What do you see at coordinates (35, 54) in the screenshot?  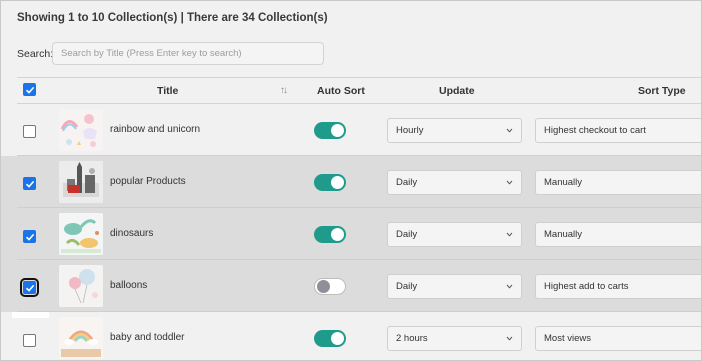 I see `search-label: Search:` at bounding box center [35, 54].